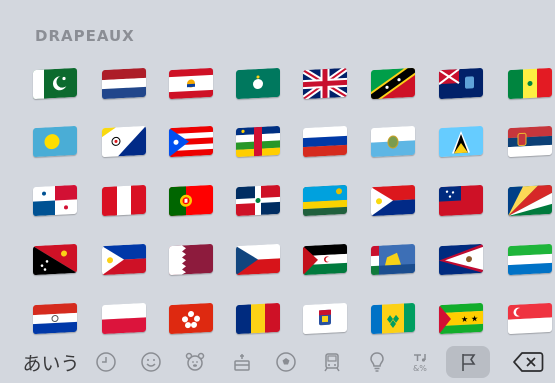 The height and width of the screenshot is (383, 555). Describe the element at coordinates (258, 318) in the screenshot. I see `flag-romania` at that location.